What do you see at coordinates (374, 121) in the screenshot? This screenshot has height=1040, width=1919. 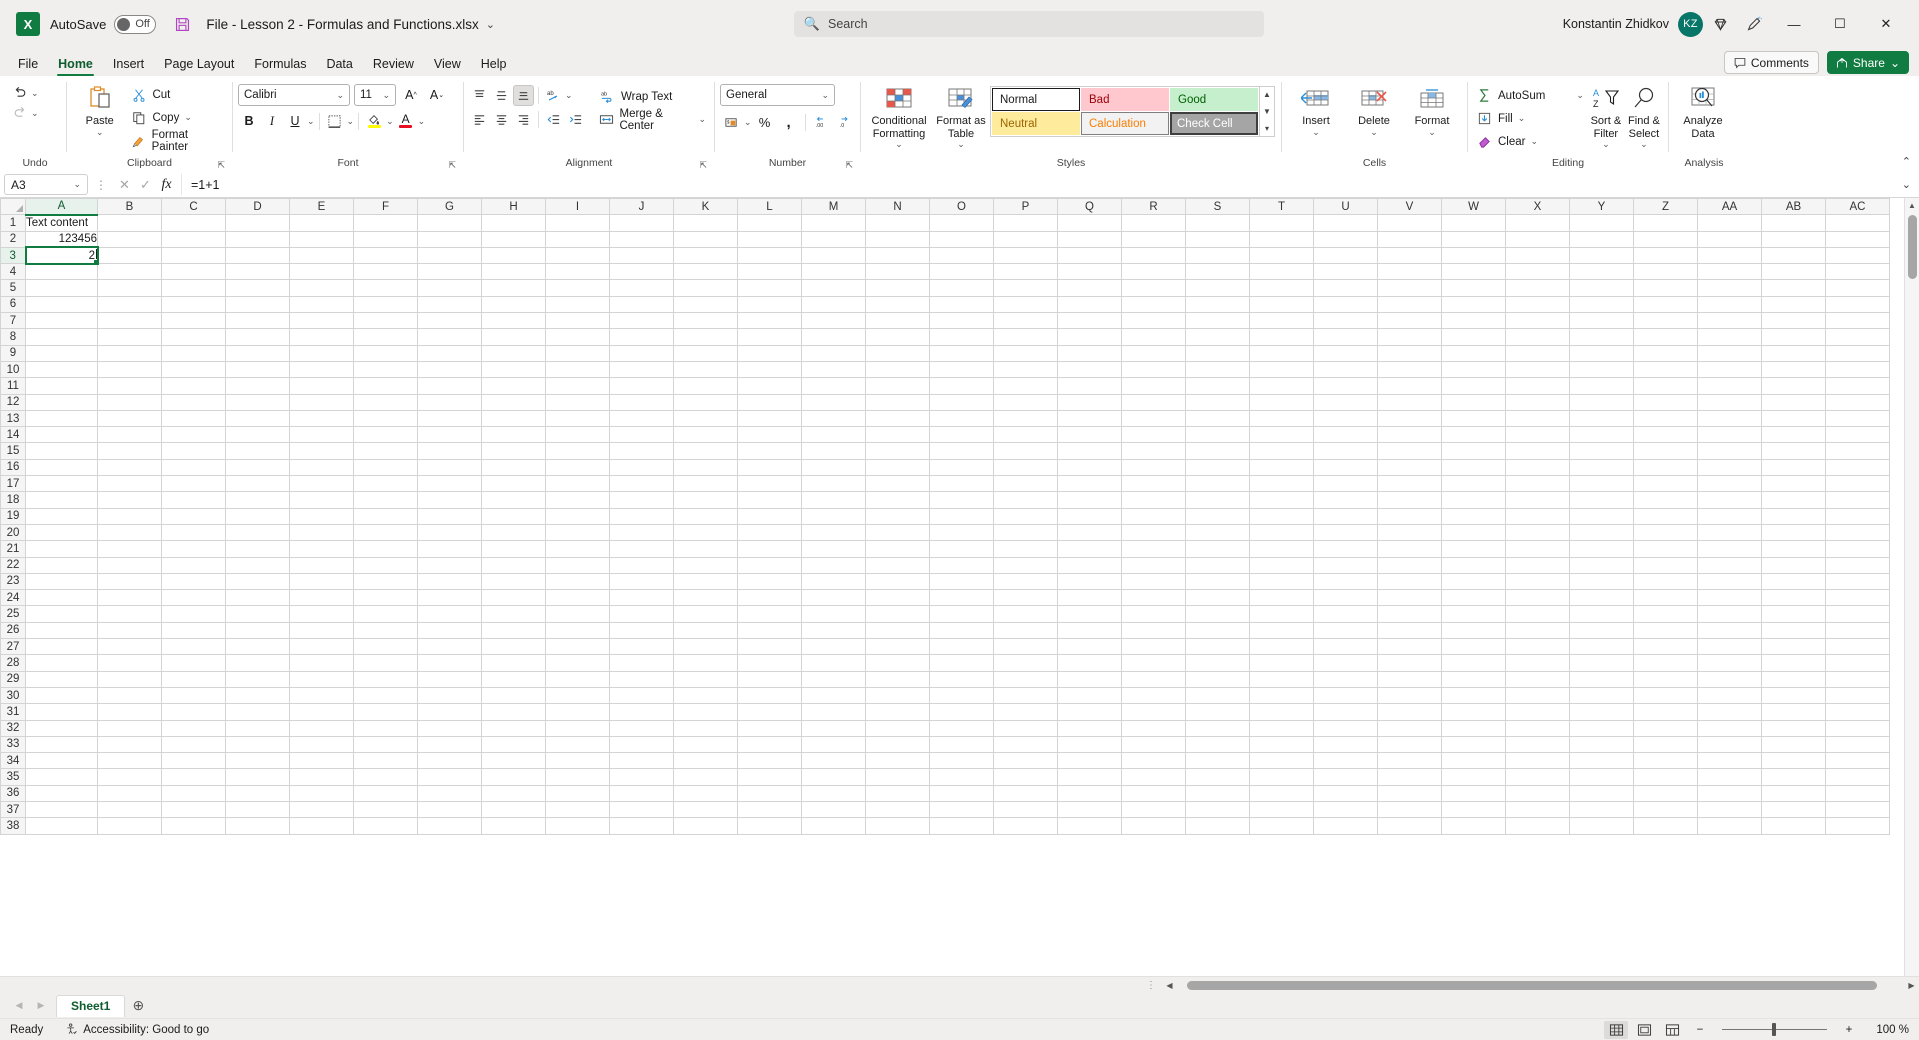 I see `fill-color-button` at bounding box center [374, 121].